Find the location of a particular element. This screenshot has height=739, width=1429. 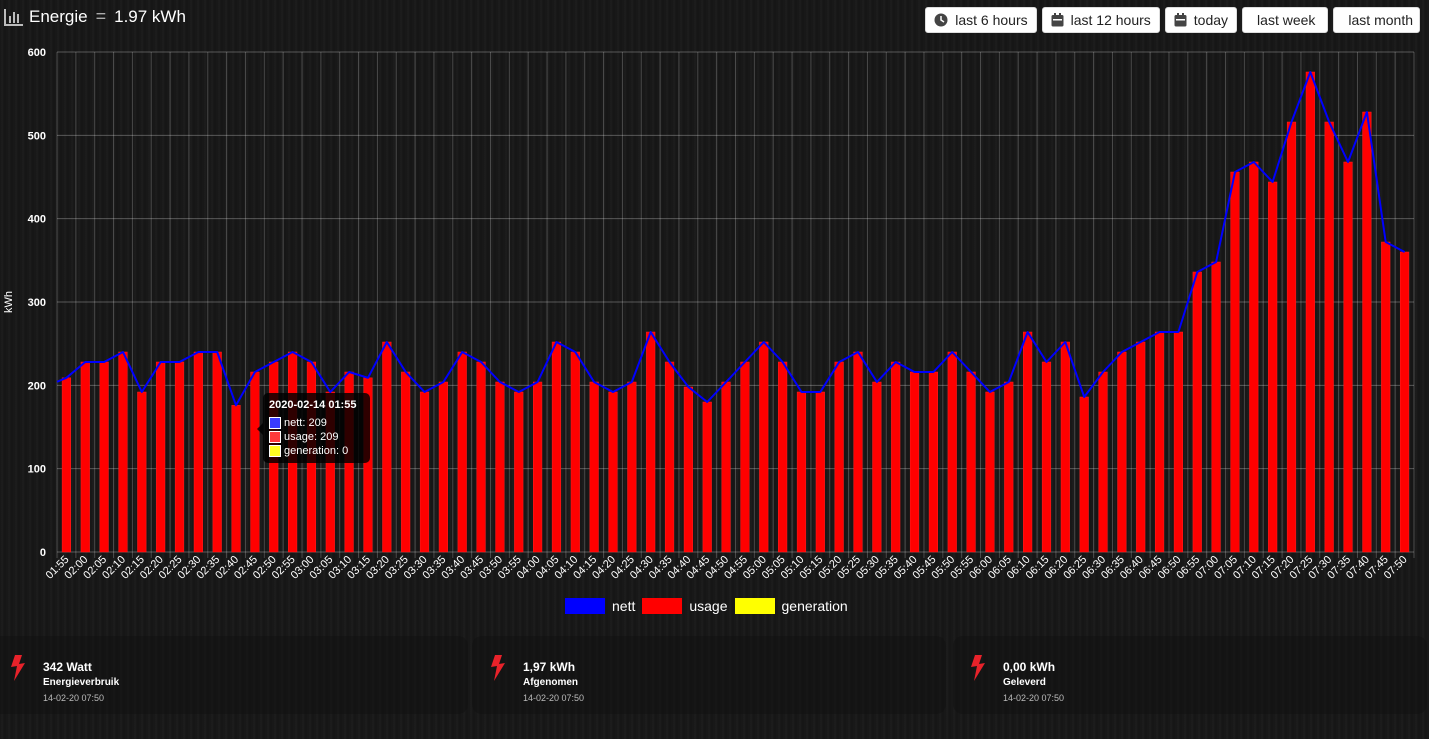

last-12-hours-button: last 12 hours is located at coordinates (1100, 20).